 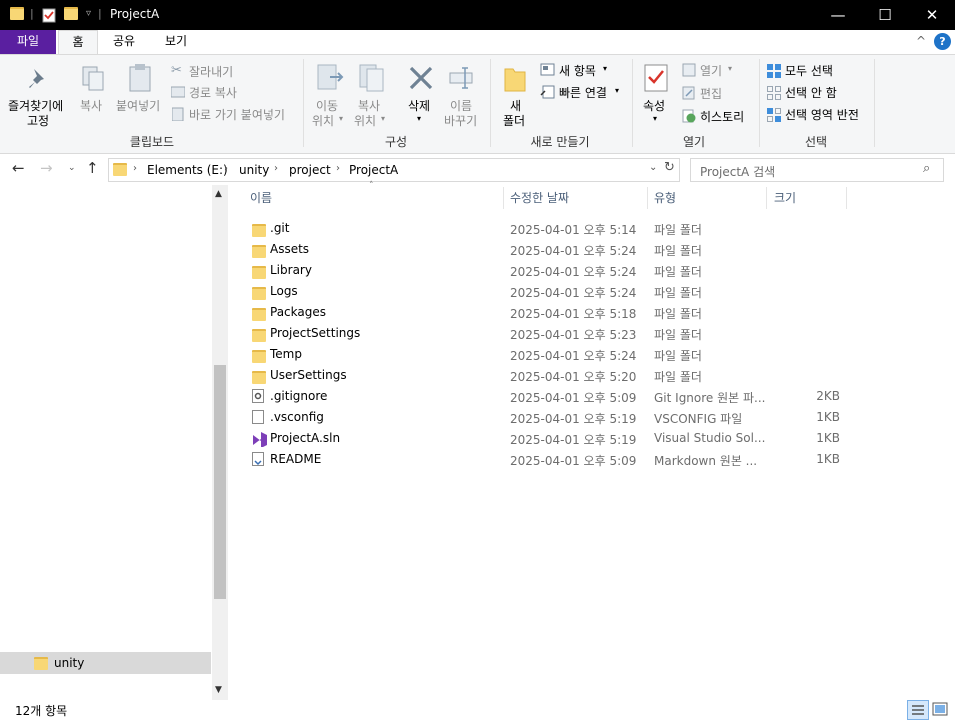 I want to click on open-group-label: 열기, so click(x=694, y=142).